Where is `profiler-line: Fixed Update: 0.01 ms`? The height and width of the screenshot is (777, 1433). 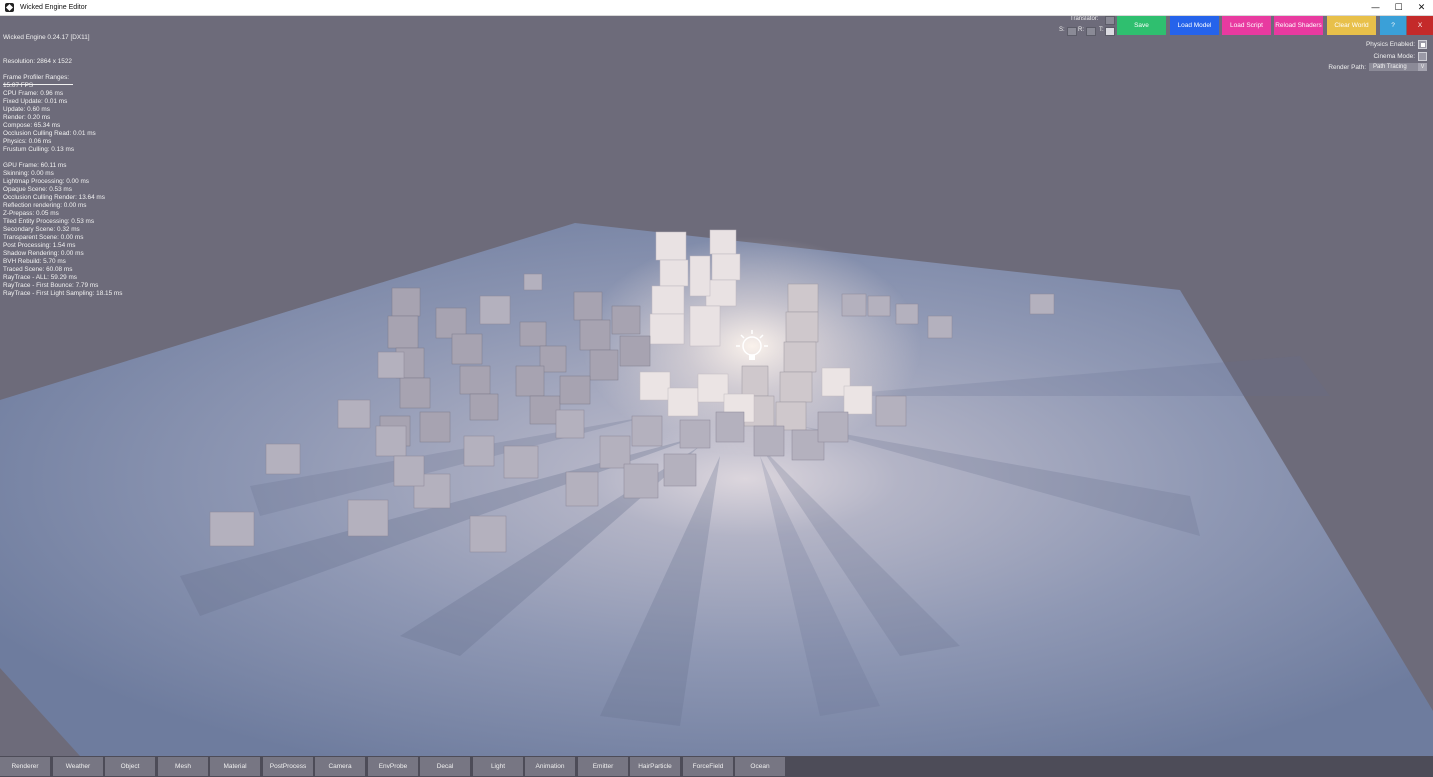
profiler-line: Fixed Update: 0.01 ms is located at coordinates (35, 101).